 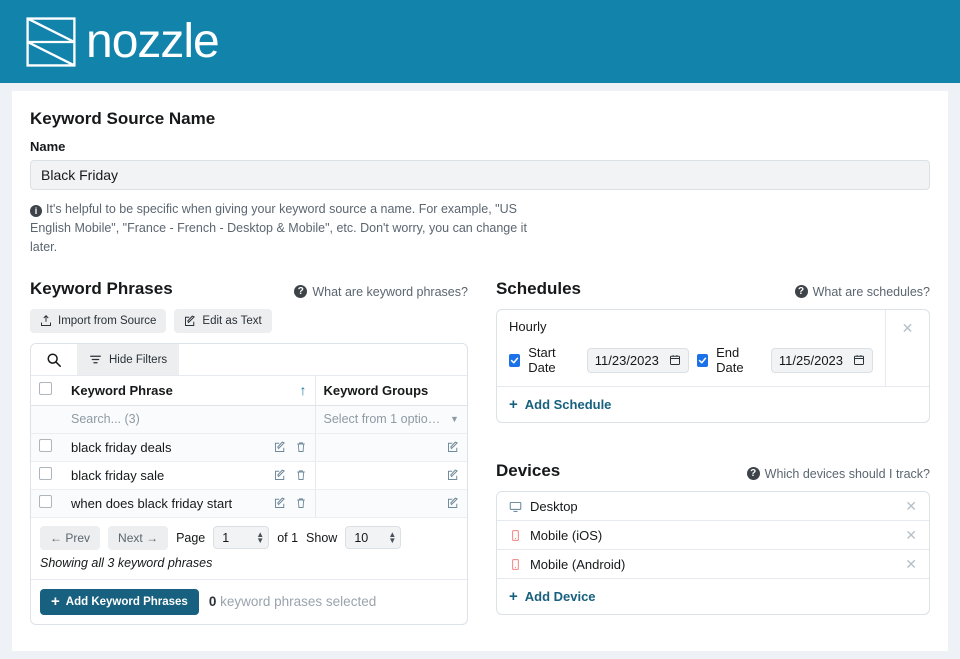 I want to click on edit-as-text-button: Edit as Text, so click(x=223, y=321).